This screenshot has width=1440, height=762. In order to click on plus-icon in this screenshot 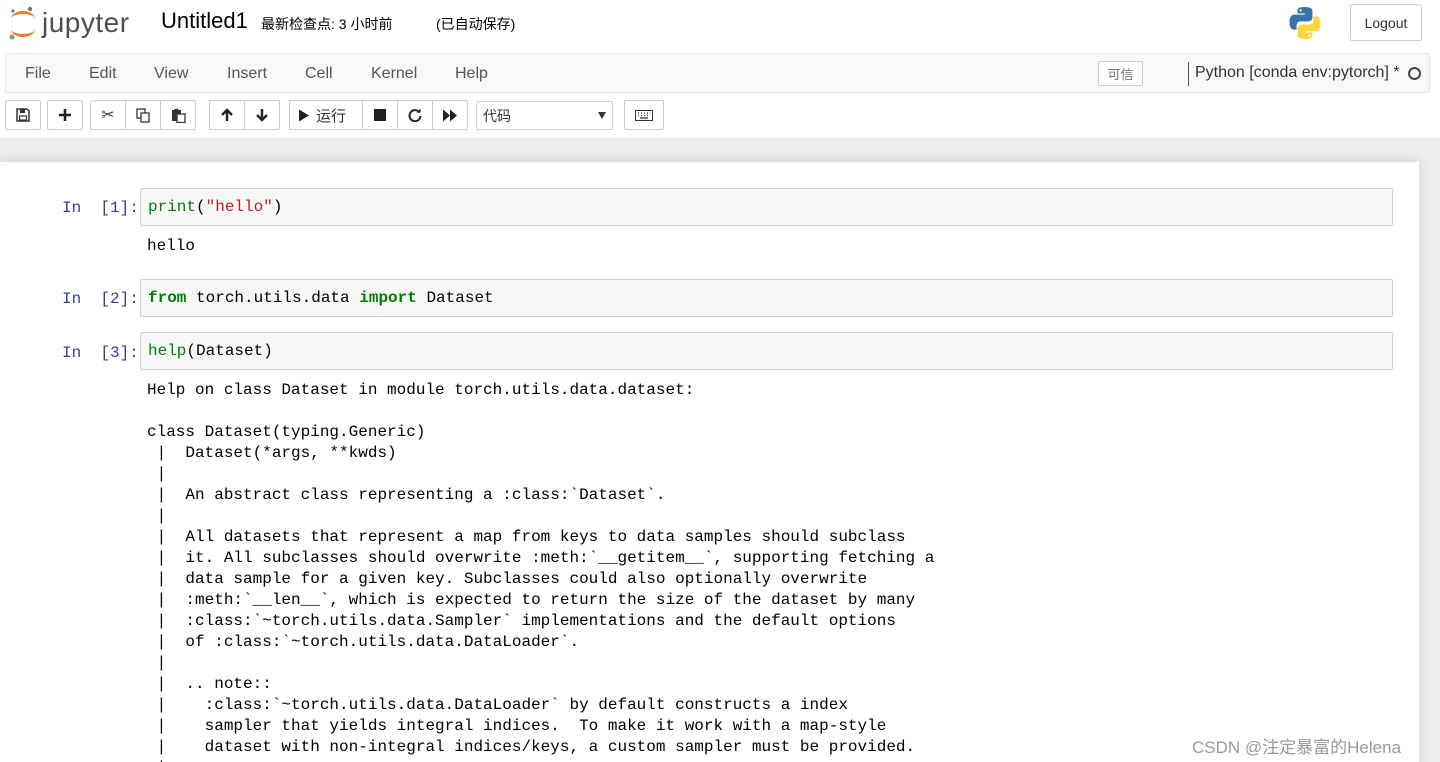, I will do `click(65, 115)`.